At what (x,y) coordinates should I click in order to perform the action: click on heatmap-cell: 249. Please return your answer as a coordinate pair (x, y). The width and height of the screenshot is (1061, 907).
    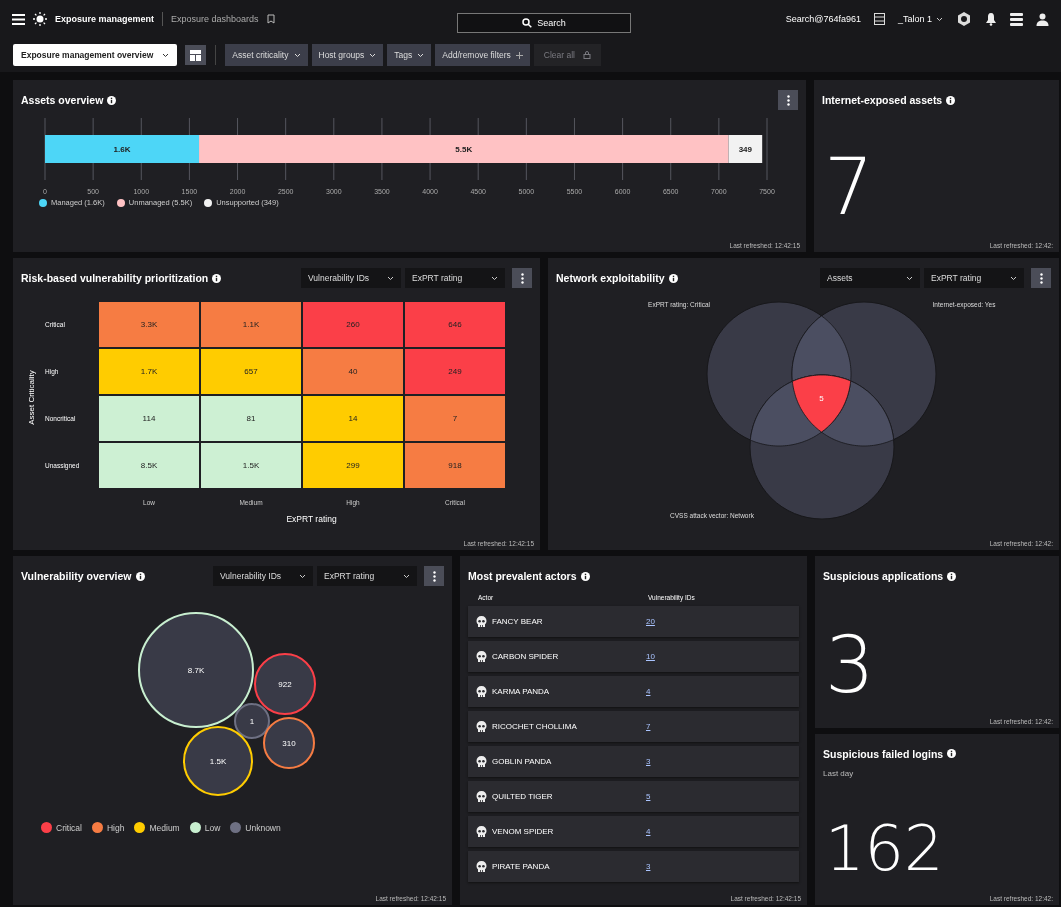
    Looking at the image, I should click on (455, 371).